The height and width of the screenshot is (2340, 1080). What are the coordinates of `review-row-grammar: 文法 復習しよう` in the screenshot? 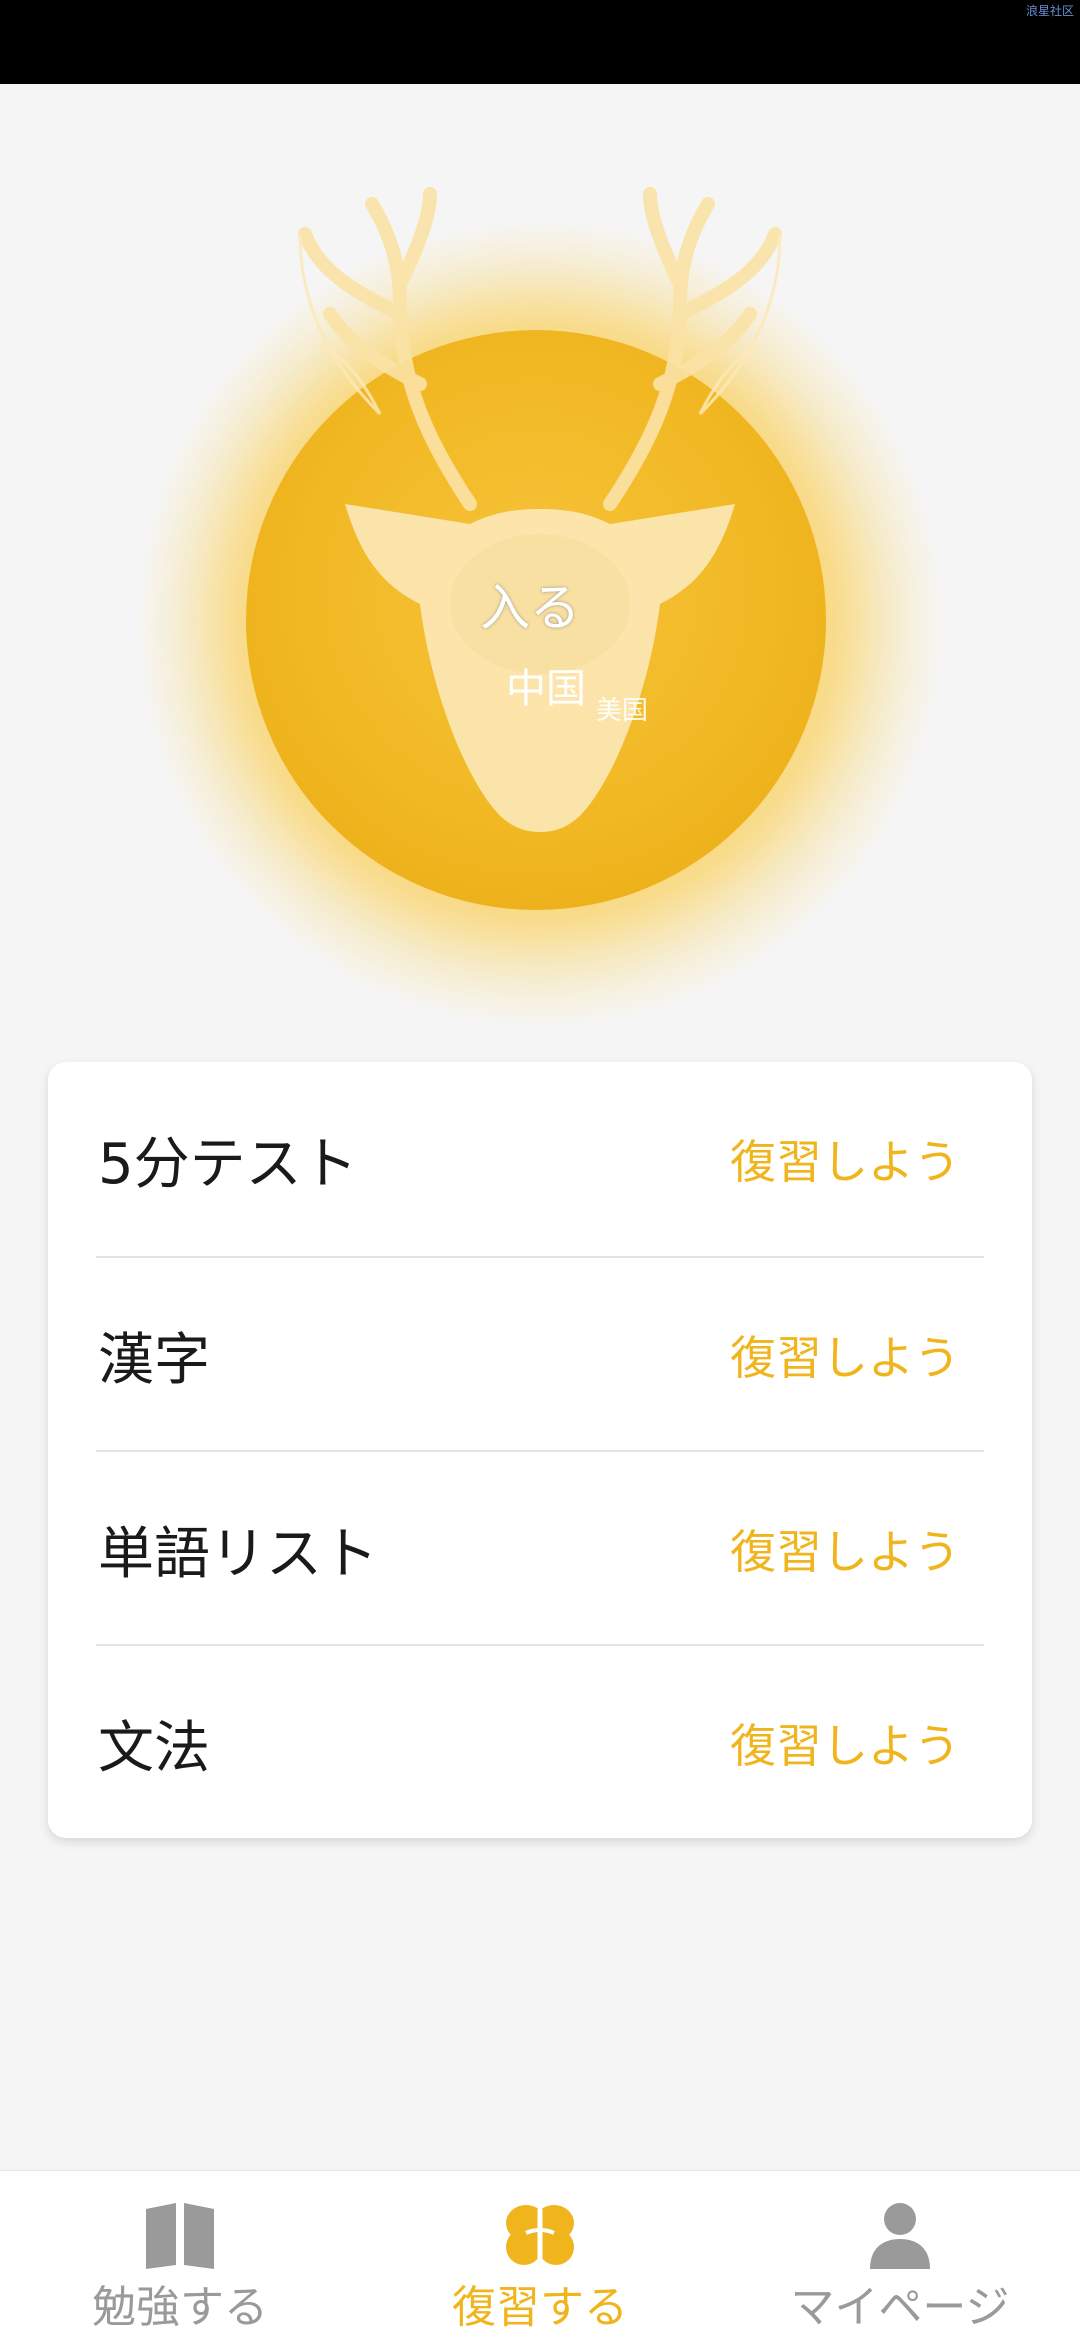 It's located at (540, 1743).